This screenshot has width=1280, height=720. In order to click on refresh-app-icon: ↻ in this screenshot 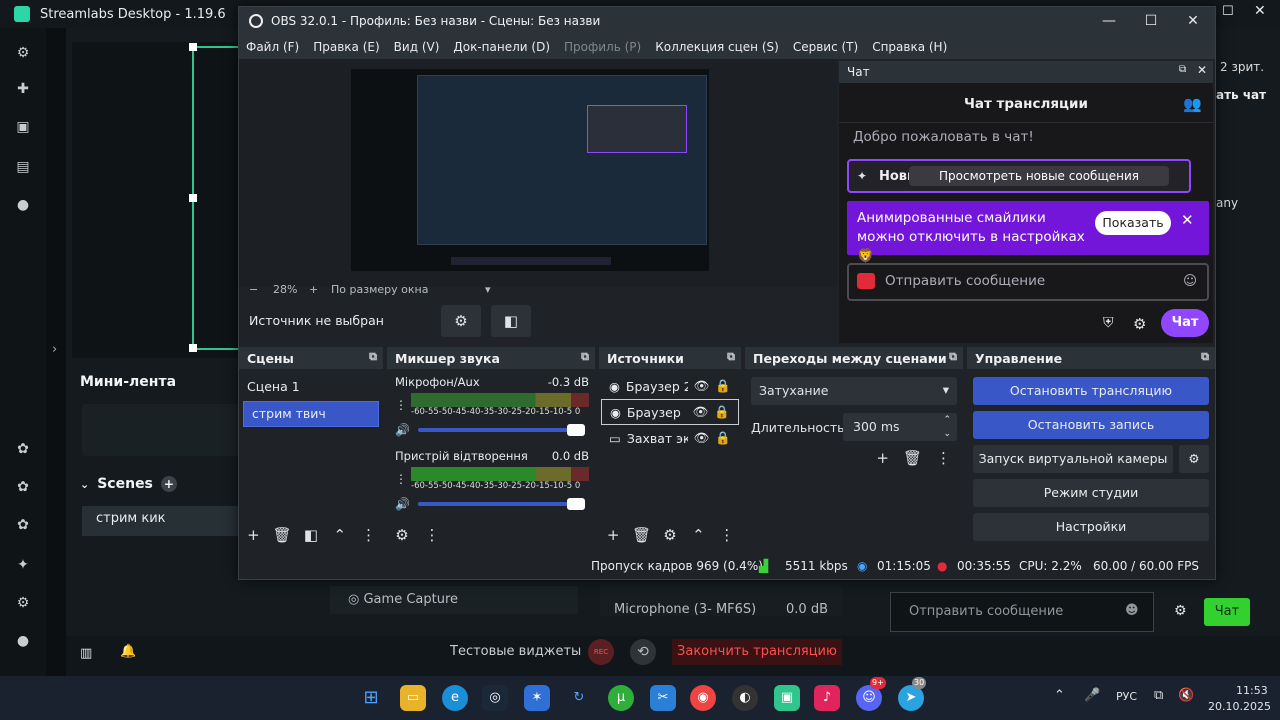, I will do `click(579, 698)`.